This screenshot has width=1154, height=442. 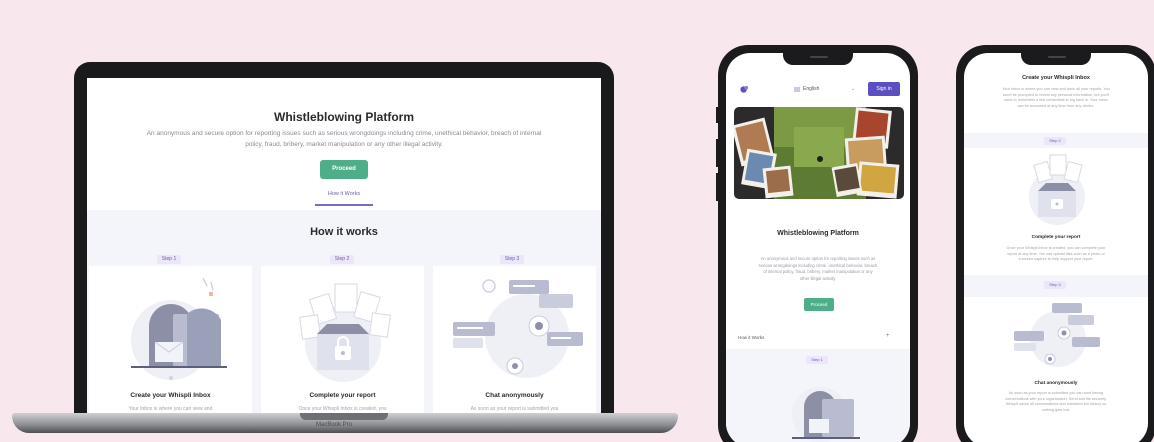 I want to click on flag-icon, so click(x=797, y=89).